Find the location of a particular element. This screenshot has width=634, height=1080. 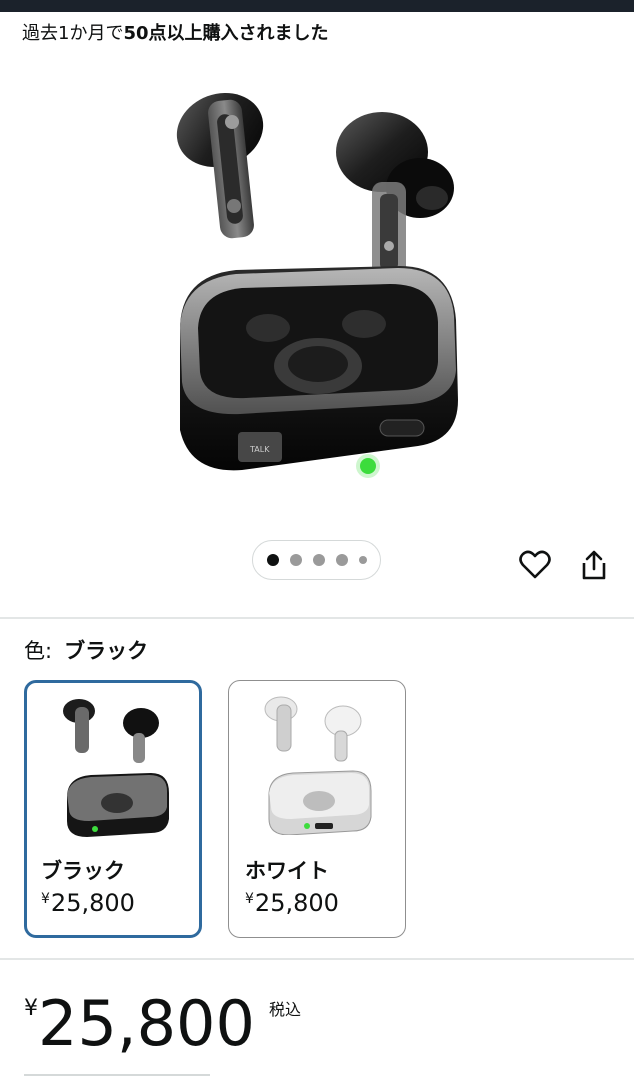

purchase-highlight: 50点以上購入されました is located at coordinates (226, 33).